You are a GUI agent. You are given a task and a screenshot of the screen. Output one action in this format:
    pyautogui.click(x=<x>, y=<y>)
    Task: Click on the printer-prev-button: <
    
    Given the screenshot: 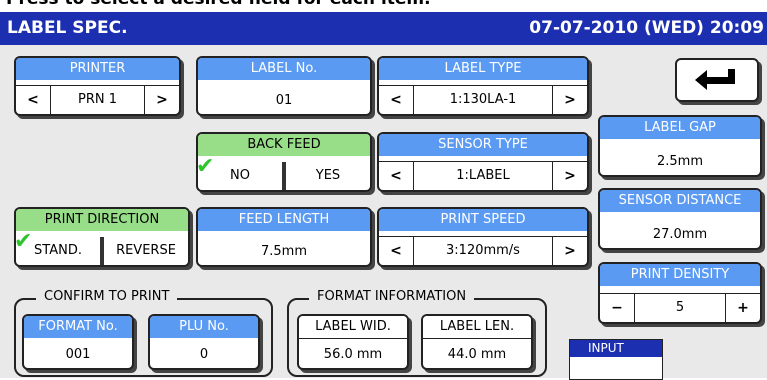 What is the action you would take?
    pyautogui.click(x=33, y=100)
    